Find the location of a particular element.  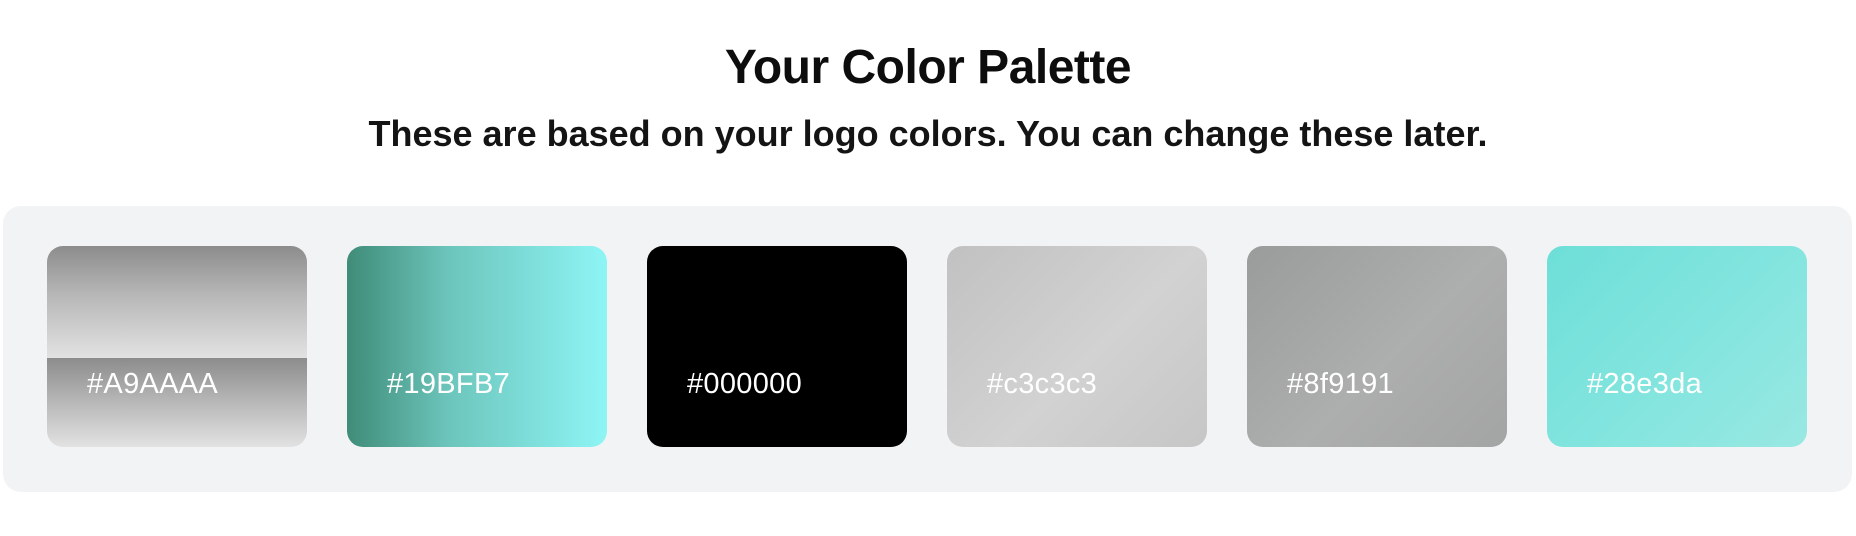

swatch-hex-label: #000000 is located at coordinates (744, 384).